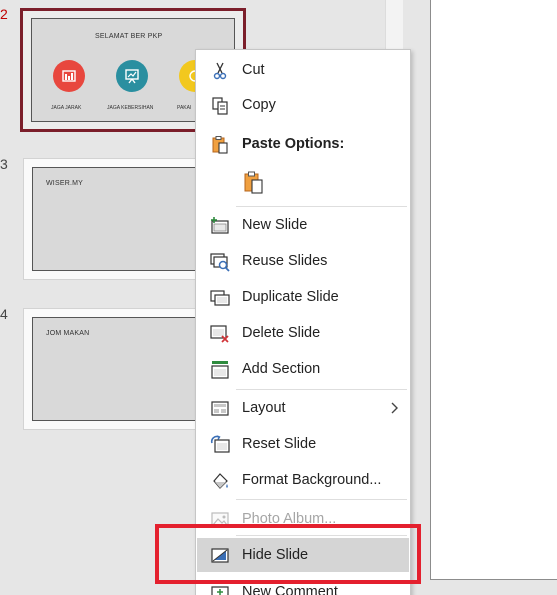 The width and height of the screenshot is (557, 595). I want to click on menu-item-delete-slide: Delete Slide, so click(303, 333).